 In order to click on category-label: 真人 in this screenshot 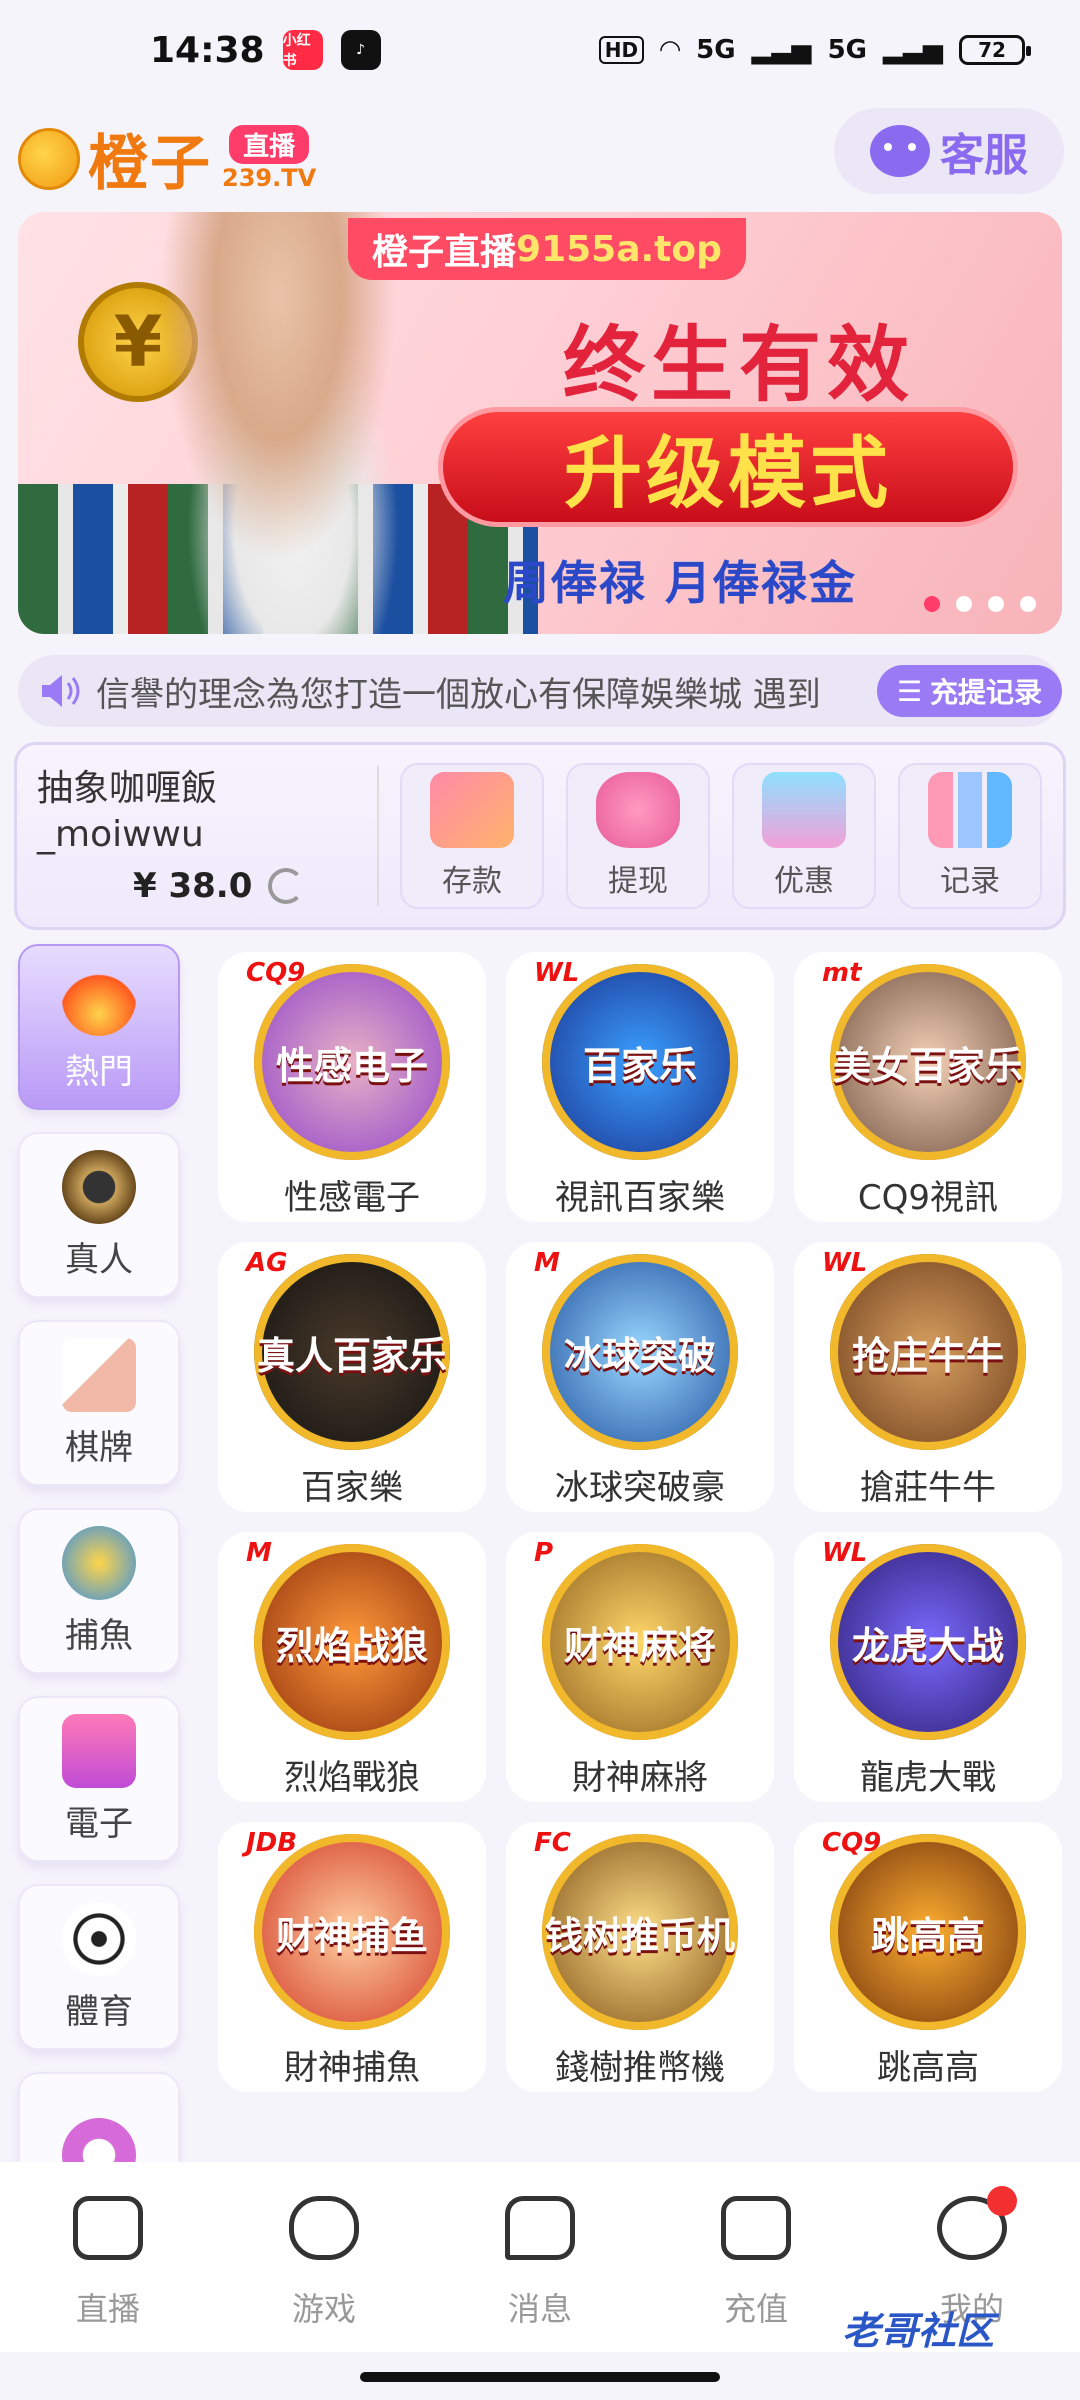, I will do `click(99, 1259)`.